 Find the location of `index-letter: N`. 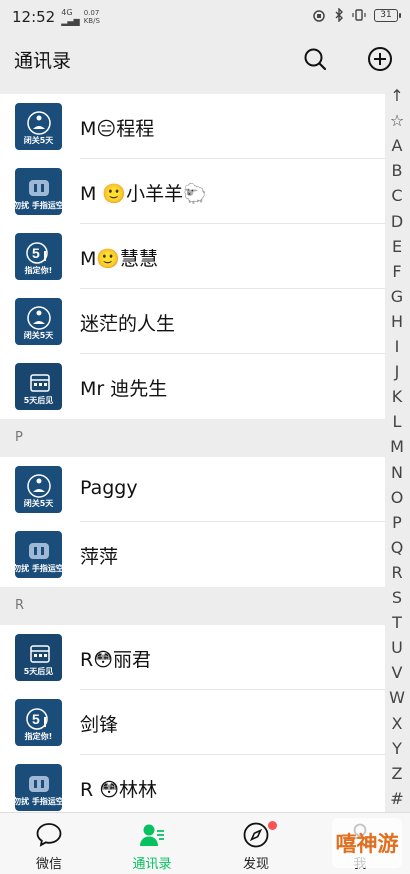

index-letter: N is located at coordinates (397, 472).